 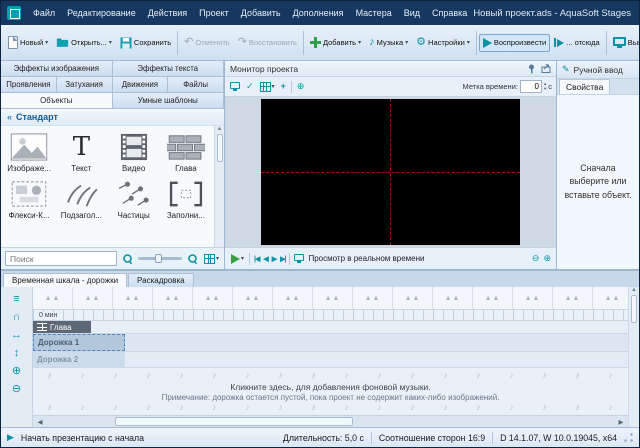 I want to click on spin-down-icon: ▾, so click(x=545, y=89).